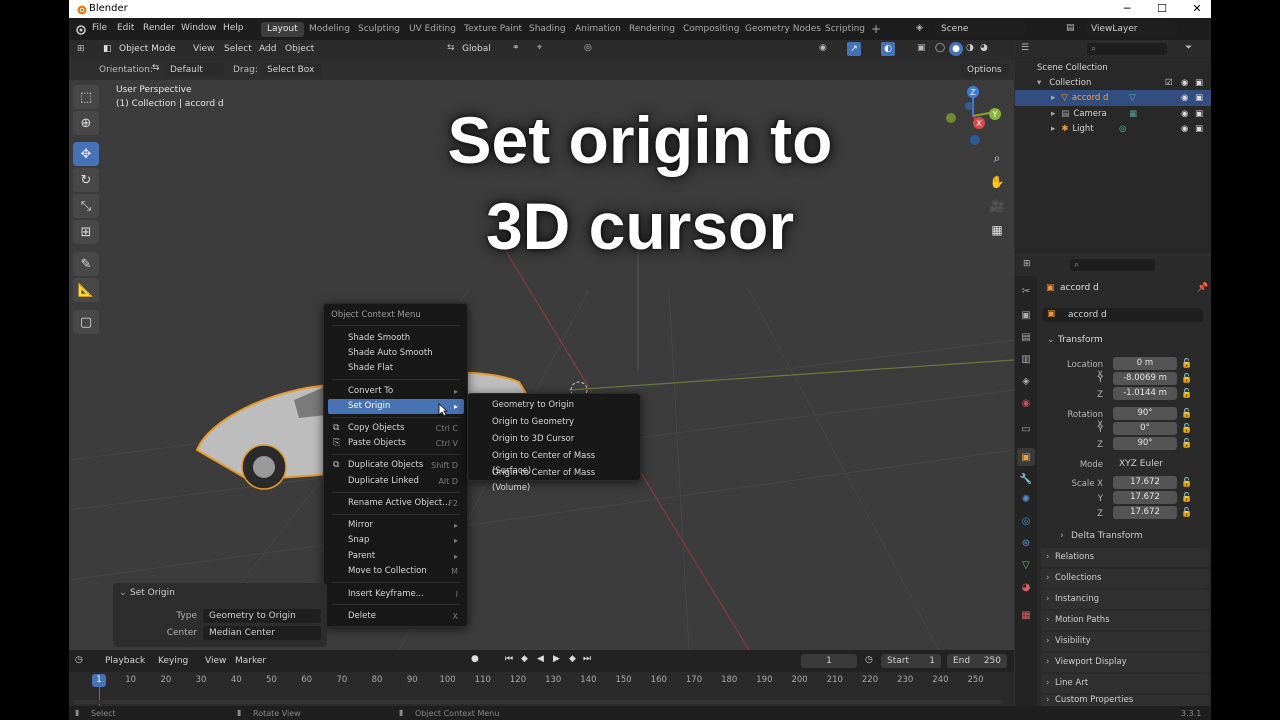  Describe the element at coordinates (396, 368) in the screenshot. I see `menu-shade-flat: Shade Flat` at that location.